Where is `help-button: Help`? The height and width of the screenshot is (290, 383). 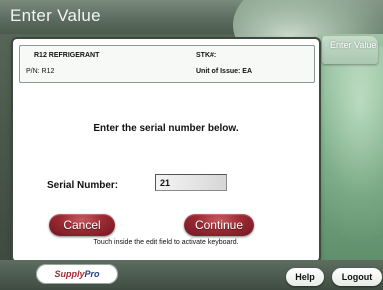
help-button: Help is located at coordinates (305, 277).